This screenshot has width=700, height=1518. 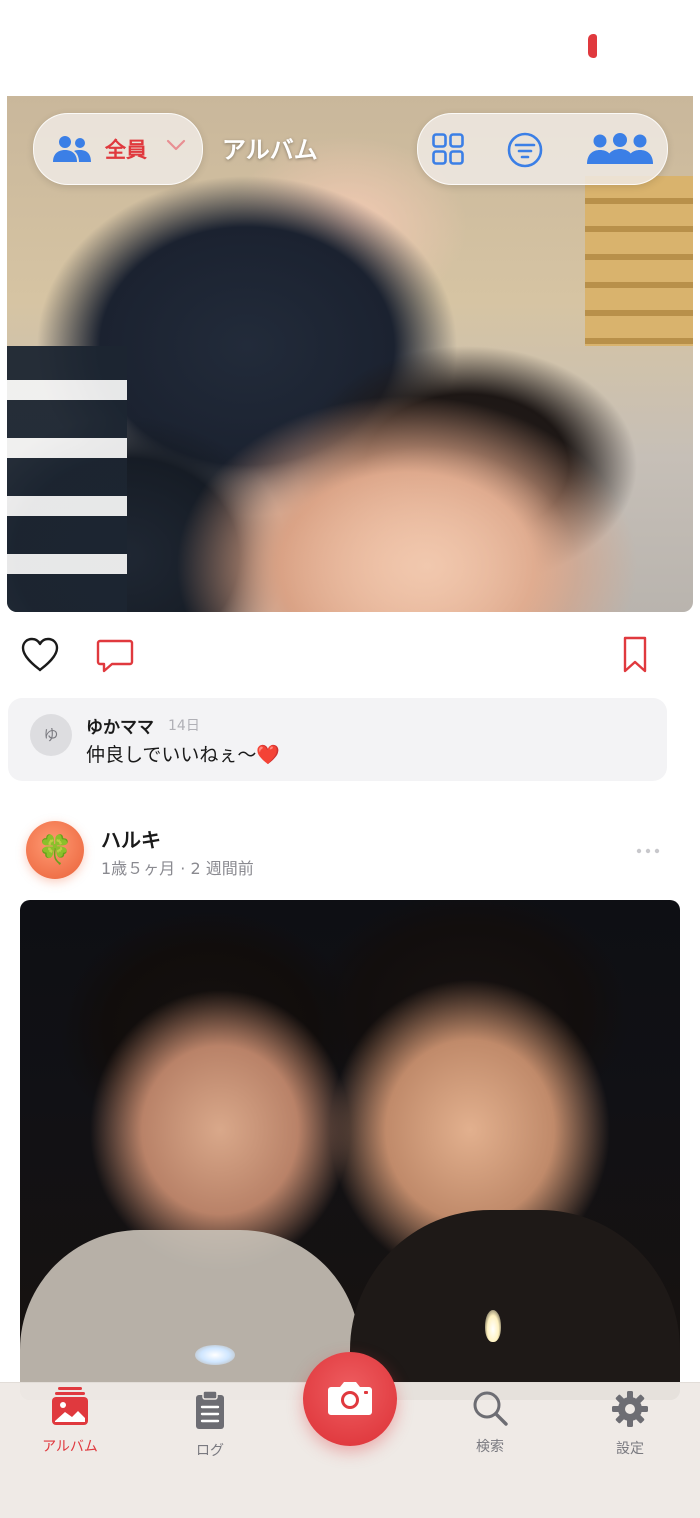 I want to click on page-title: アルバム, so click(x=270, y=150).